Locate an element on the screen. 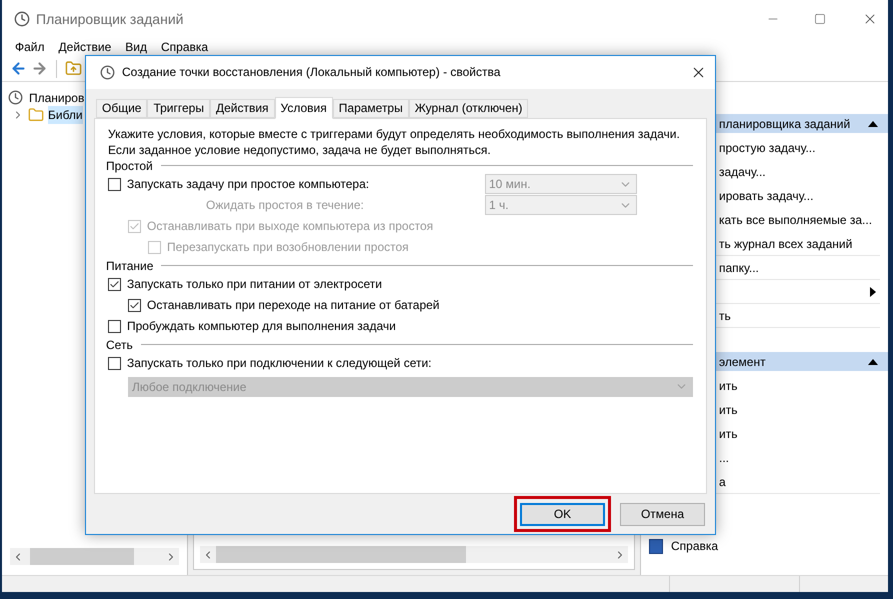 The height and width of the screenshot is (599, 893). checkbox-label: Останавливать при выходе компьютера из простоя is located at coordinates (290, 227).